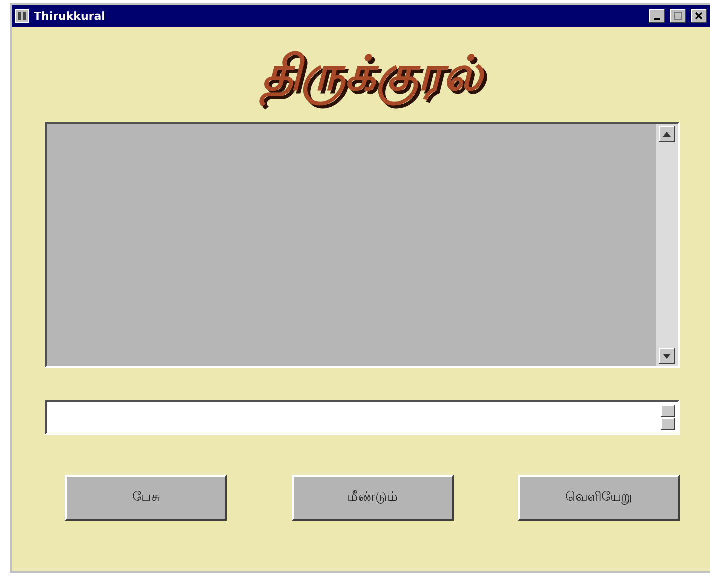 This screenshot has width=710, height=577. What do you see at coordinates (22, 16) in the screenshot?
I see `app-icon` at bounding box center [22, 16].